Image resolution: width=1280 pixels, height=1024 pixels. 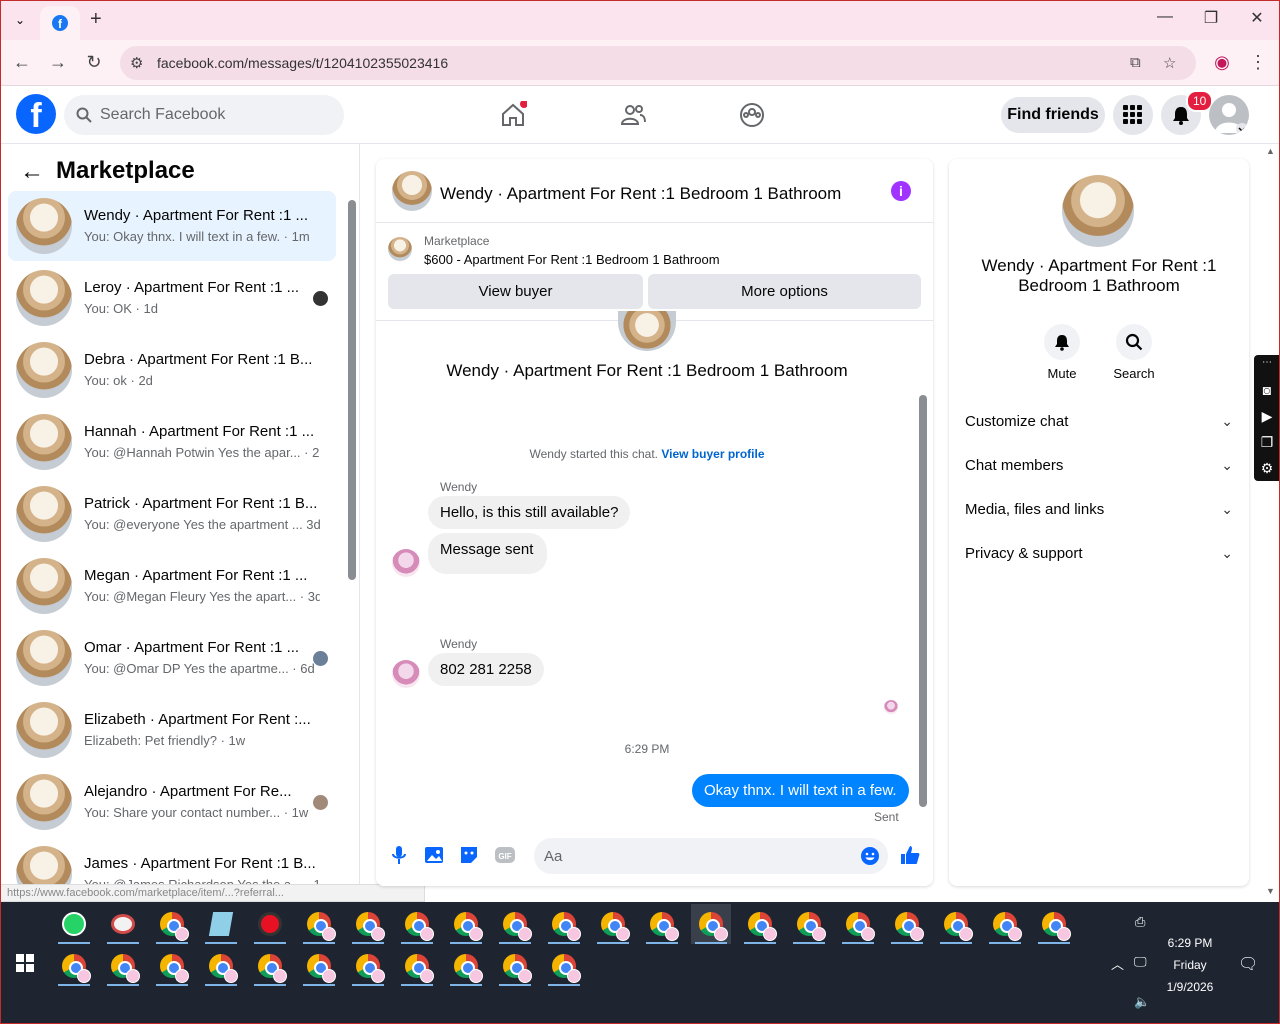 I want to click on more-options-button: More options, so click(x=784, y=291).